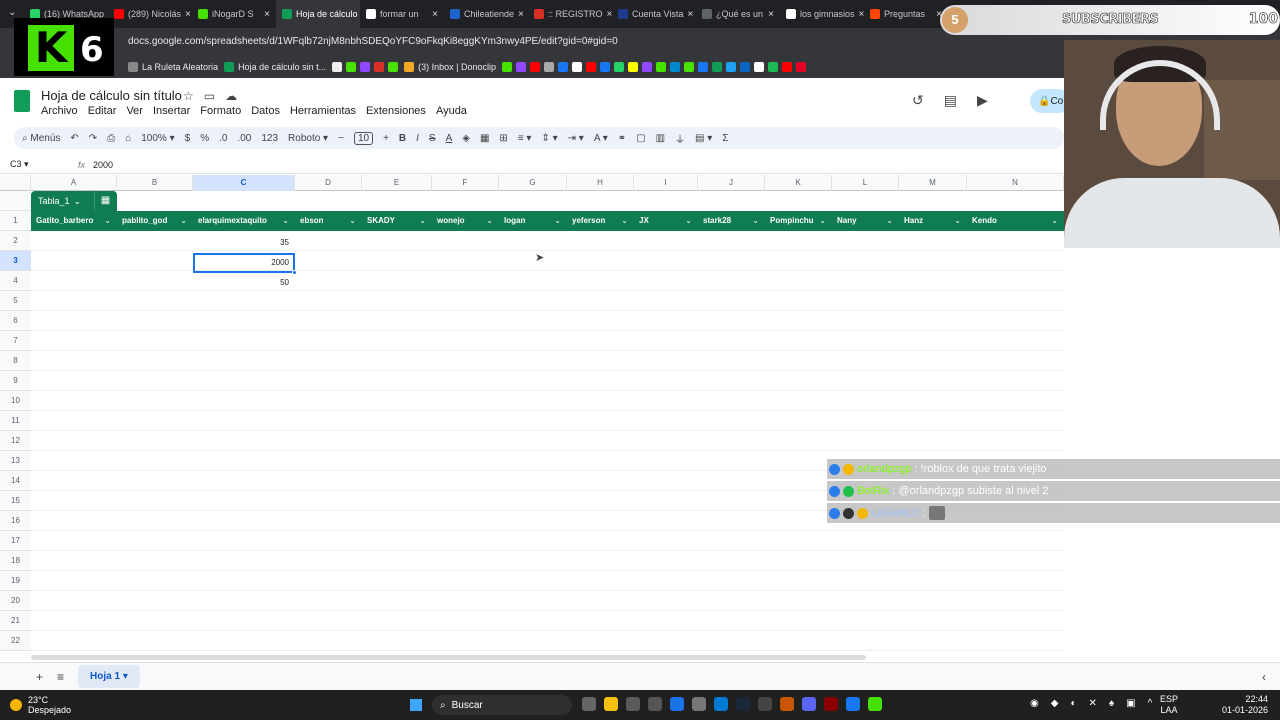  What do you see at coordinates (1150, 703) in the screenshot?
I see `chevron-up-icon: ^` at bounding box center [1150, 703].